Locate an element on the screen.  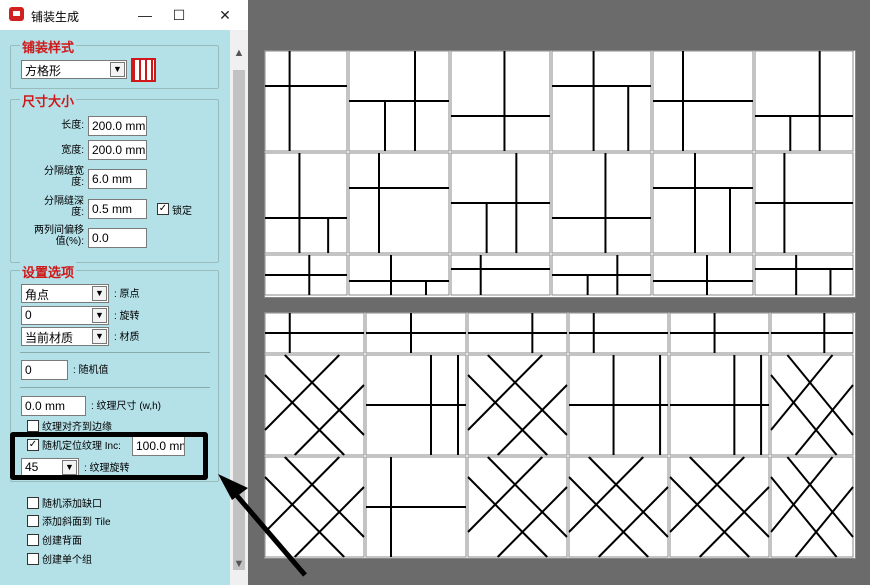
texture-size-label: : 纹理尺寸 (w,h) is located at coordinates (126, 406).